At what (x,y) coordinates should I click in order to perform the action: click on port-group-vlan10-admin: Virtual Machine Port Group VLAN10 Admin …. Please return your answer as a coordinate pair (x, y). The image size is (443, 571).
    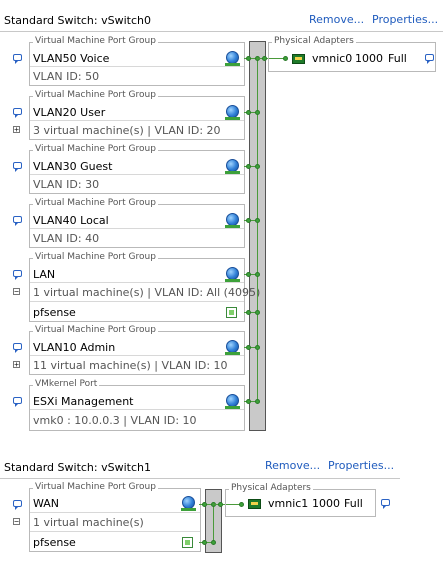
    Looking at the image, I should click on (137, 350).